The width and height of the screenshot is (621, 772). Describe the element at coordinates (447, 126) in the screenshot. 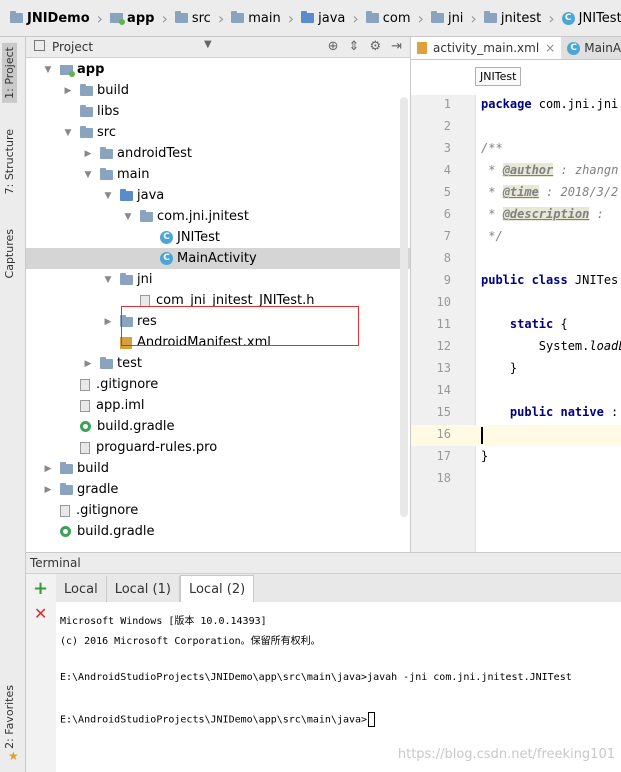

I see `line-number: 2` at that location.